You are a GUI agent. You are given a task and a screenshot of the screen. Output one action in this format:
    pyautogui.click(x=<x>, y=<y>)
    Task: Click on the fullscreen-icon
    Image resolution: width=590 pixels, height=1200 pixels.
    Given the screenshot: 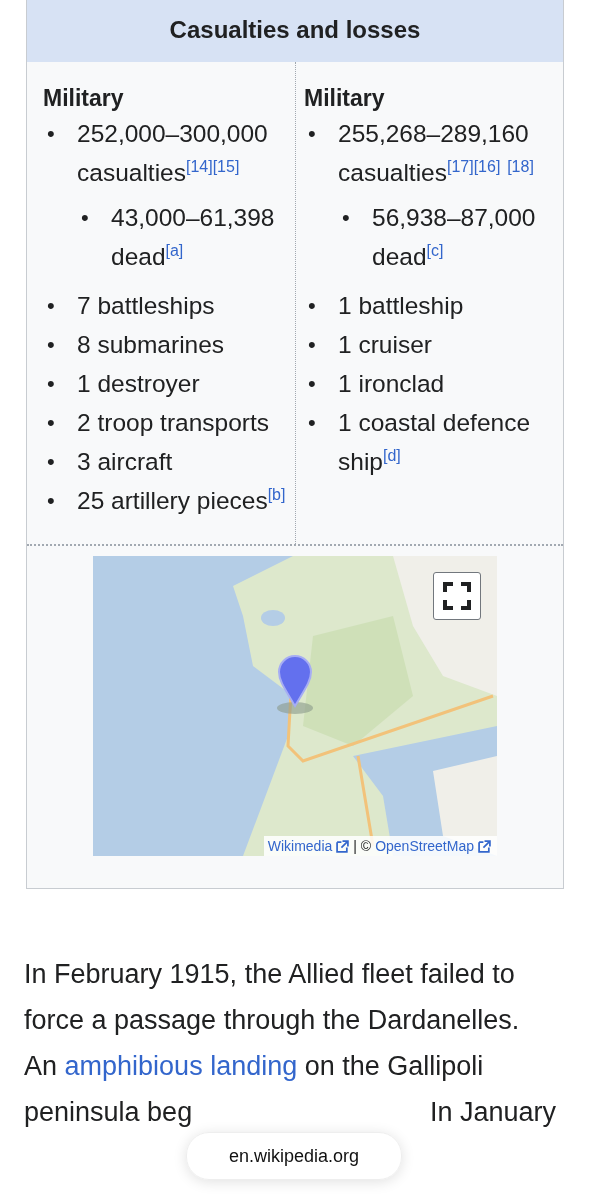 What is the action you would take?
    pyautogui.click(x=457, y=596)
    